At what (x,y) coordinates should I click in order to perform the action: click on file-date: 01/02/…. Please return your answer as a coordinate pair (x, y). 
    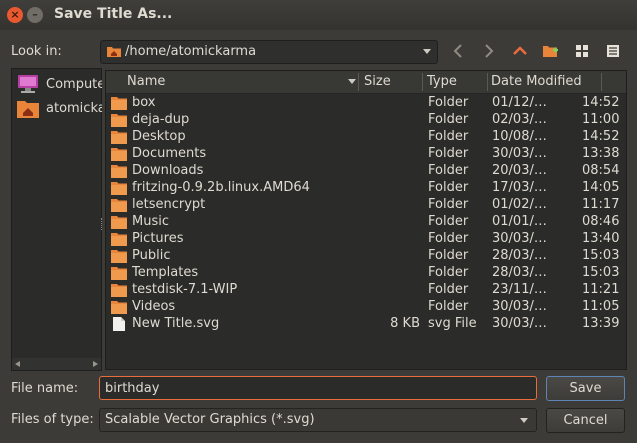
    Looking at the image, I should click on (519, 204).